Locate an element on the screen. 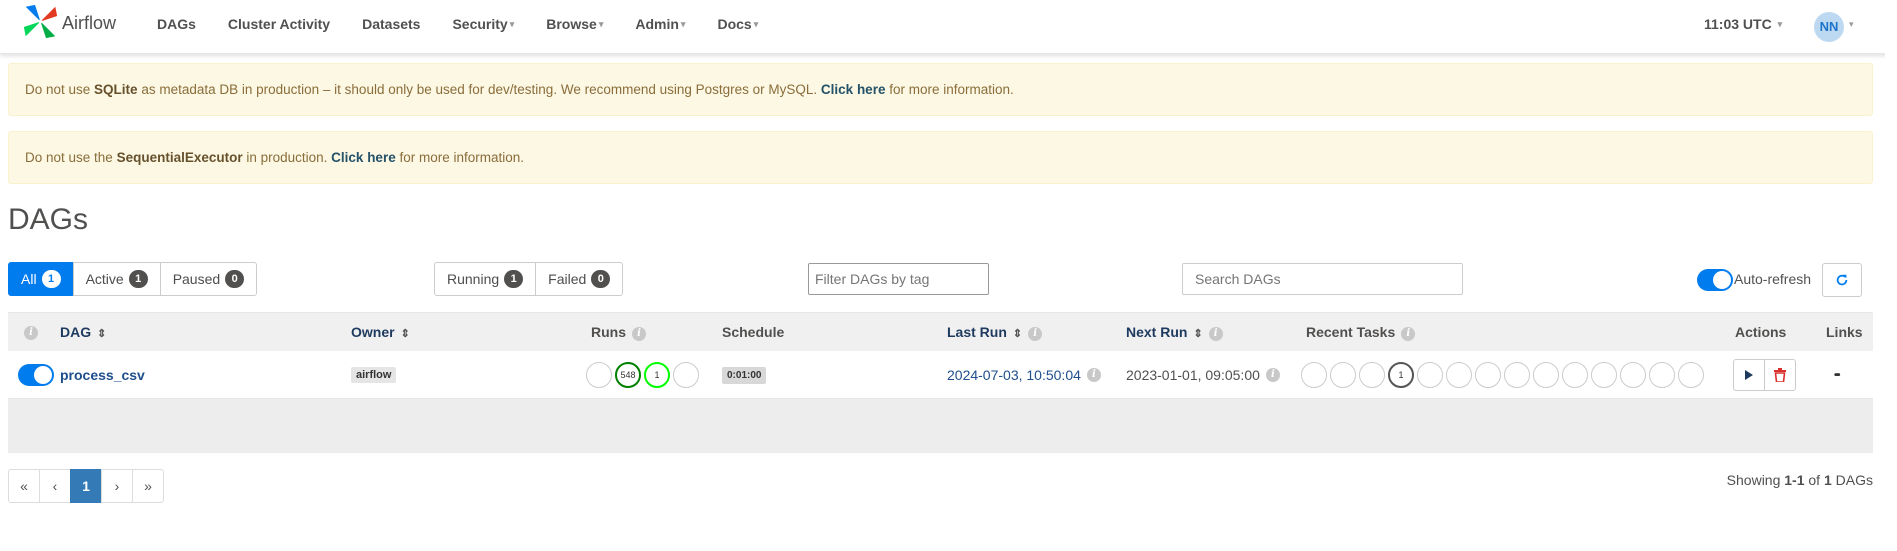  scrollbar-track is located at coordinates (1891, 275).